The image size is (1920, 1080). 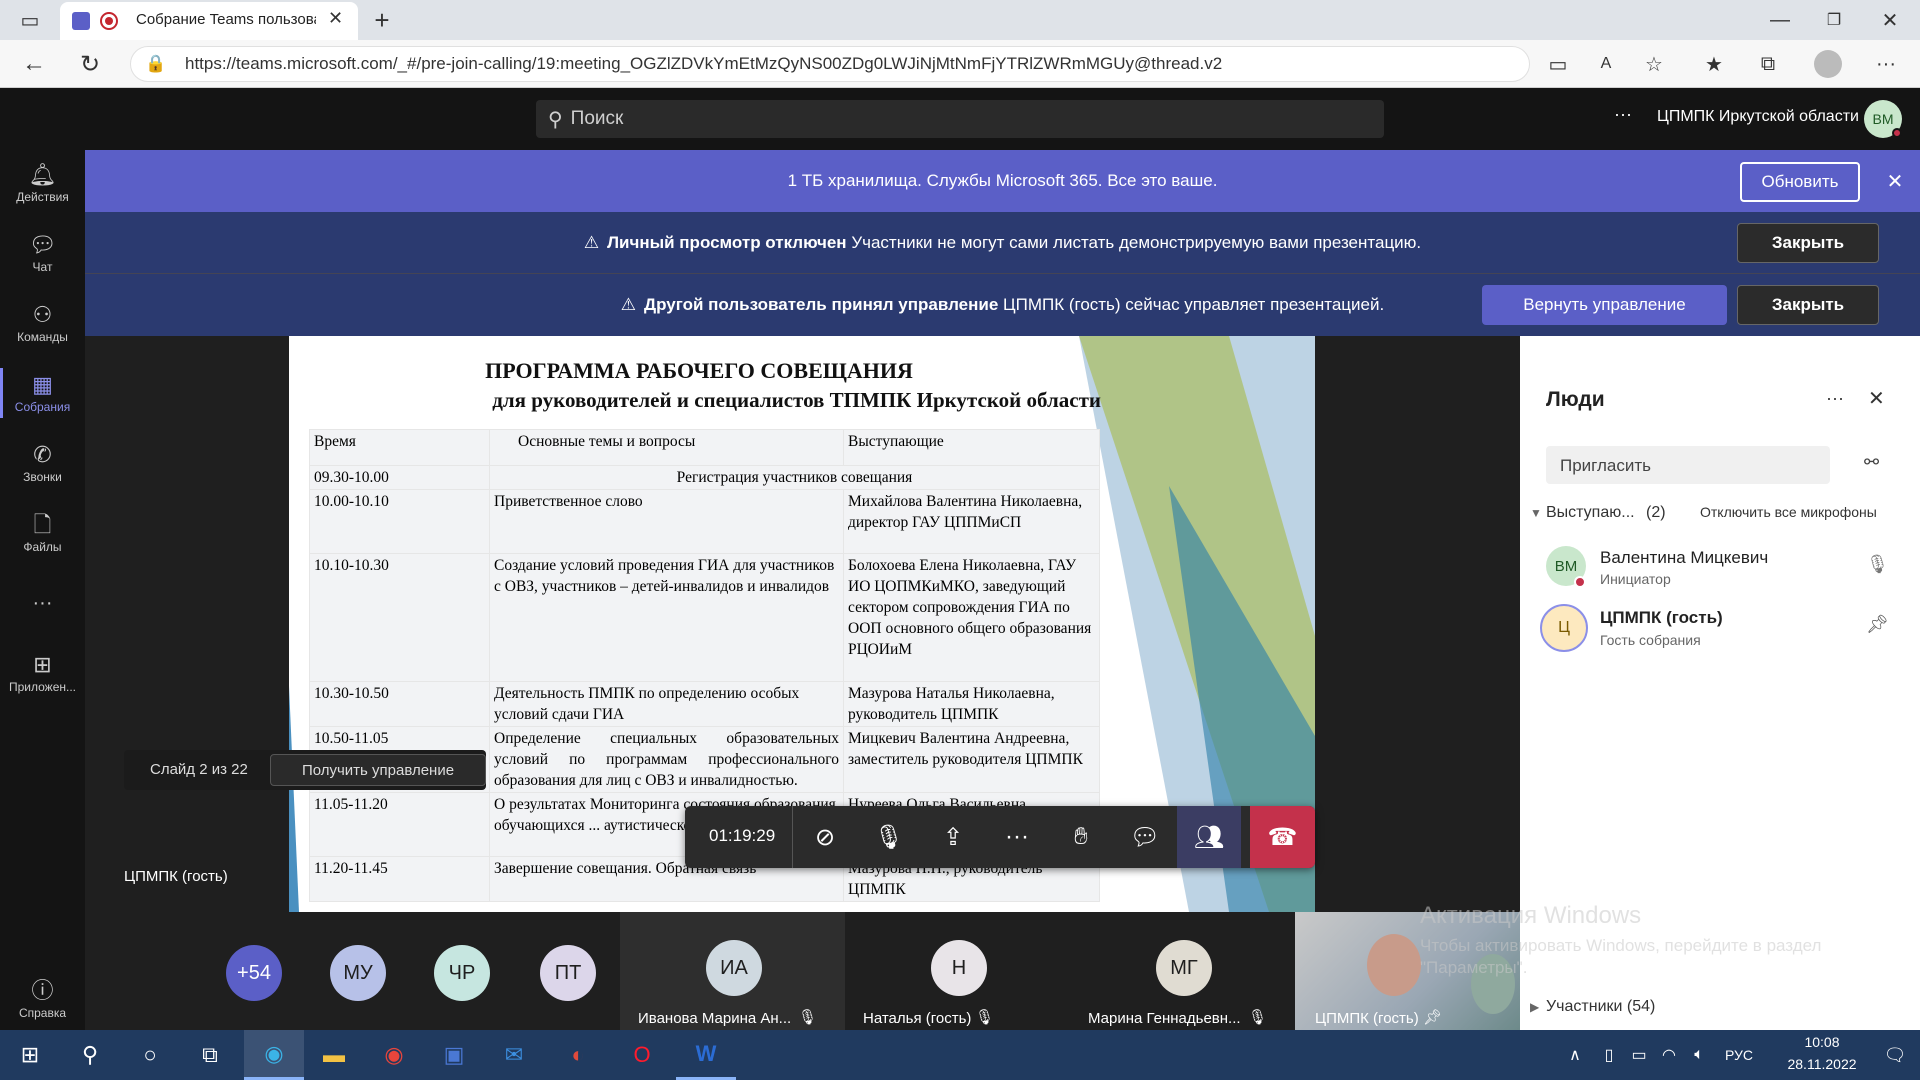 I want to click on status-dot, so click(x=1897, y=133).